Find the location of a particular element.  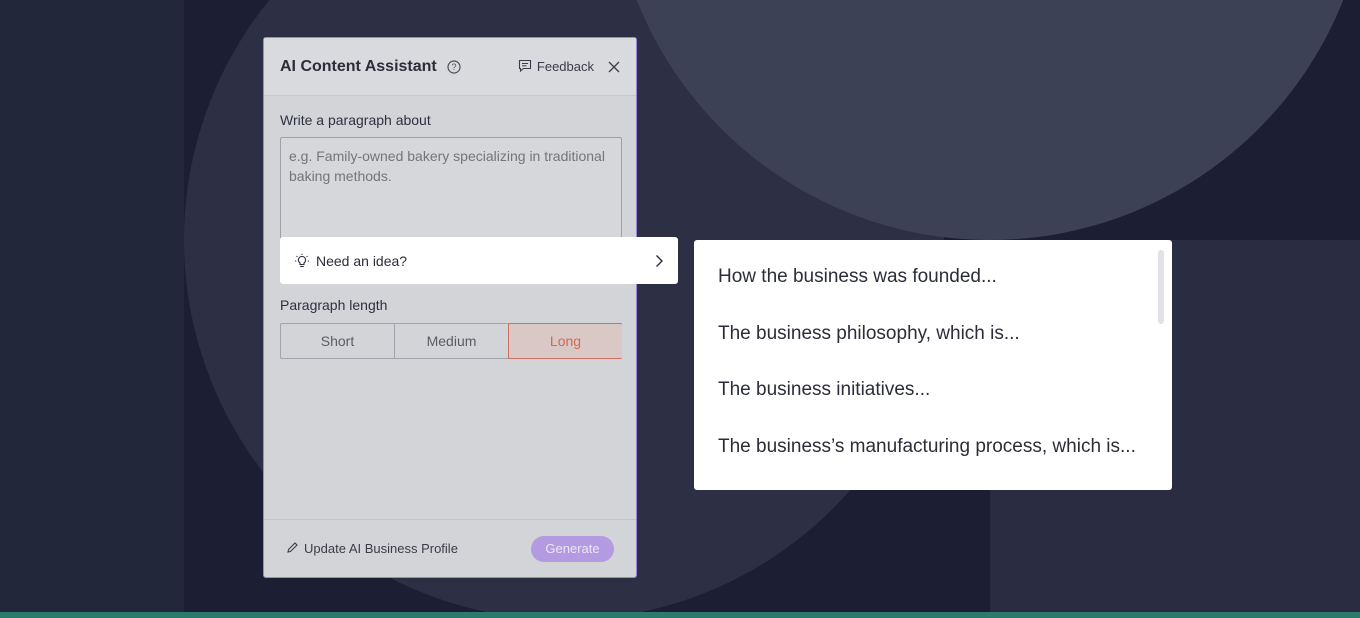

panel-title: AI Content Assistant is located at coordinates (358, 66).